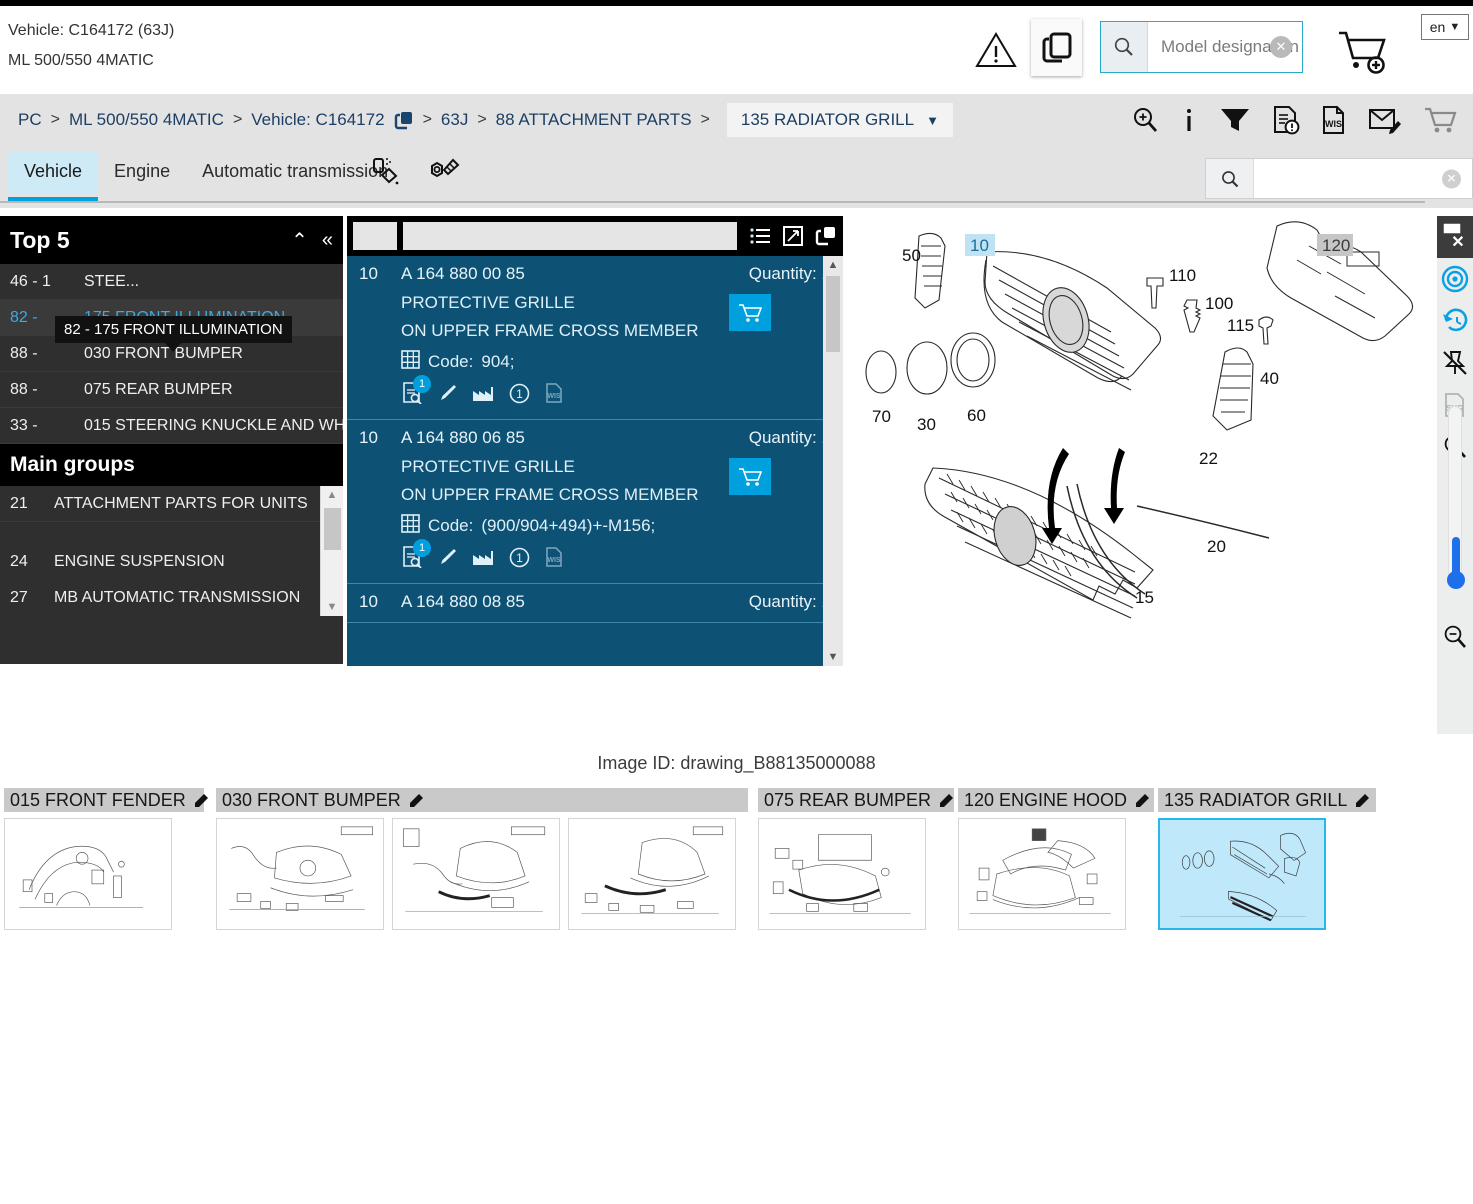 The width and height of the screenshot is (1473, 1204). What do you see at coordinates (1455, 363) in the screenshot?
I see `unpin-icon` at bounding box center [1455, 363].